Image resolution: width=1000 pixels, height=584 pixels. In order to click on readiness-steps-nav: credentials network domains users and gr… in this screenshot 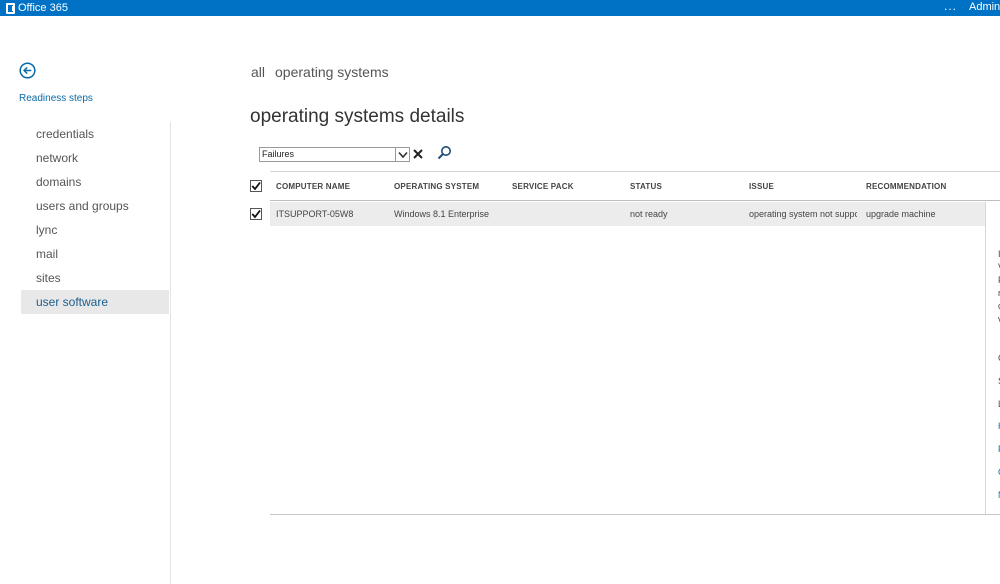, I will do `click(95, 218)`.